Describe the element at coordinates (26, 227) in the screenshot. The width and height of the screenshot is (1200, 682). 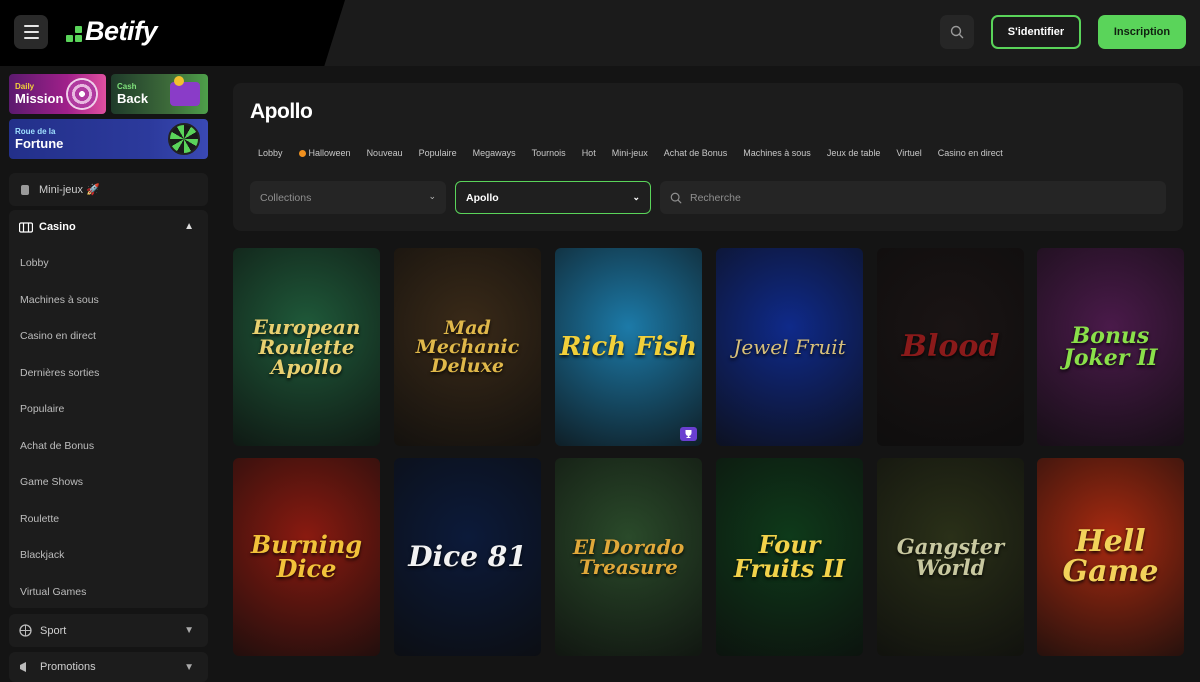
I see `casino-icon` at that location.